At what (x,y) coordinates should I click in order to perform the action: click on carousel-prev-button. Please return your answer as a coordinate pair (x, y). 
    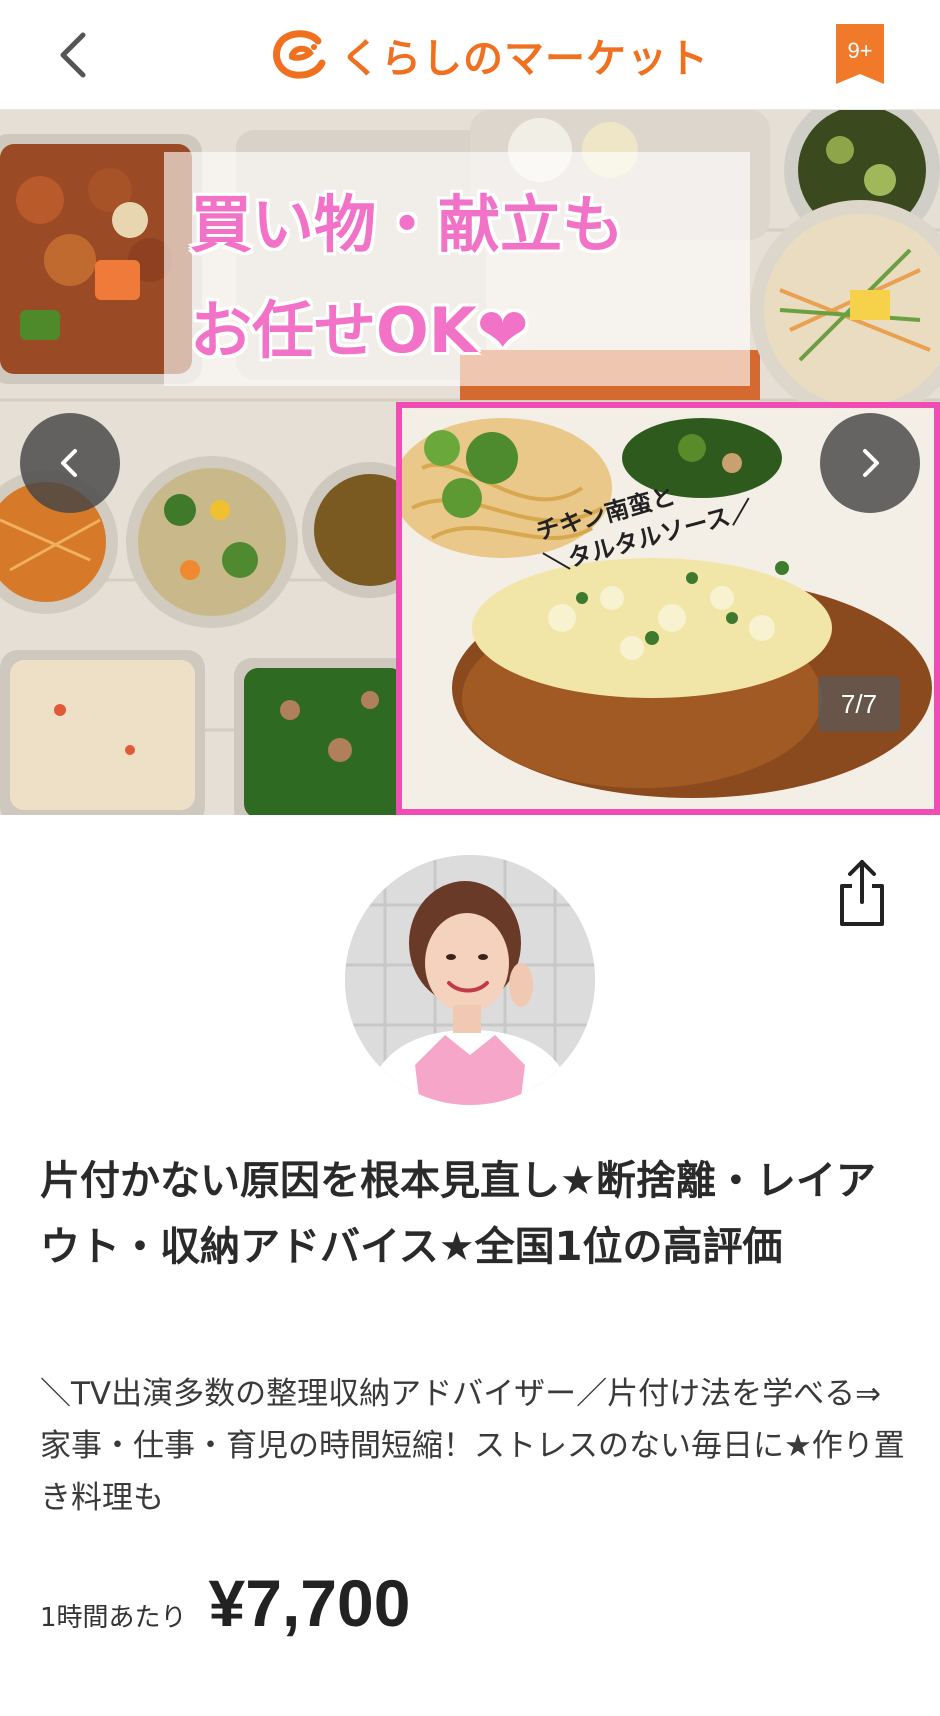
    Looking at the image, I should click on (70, 463).